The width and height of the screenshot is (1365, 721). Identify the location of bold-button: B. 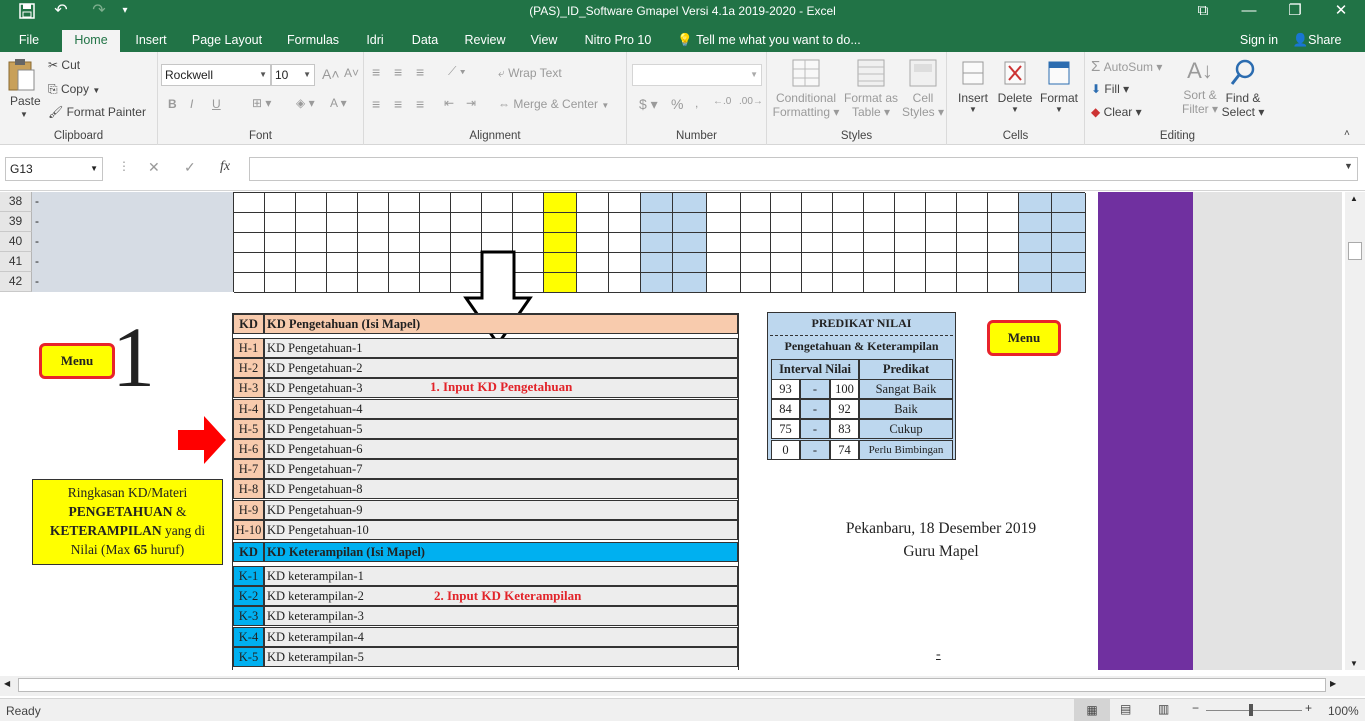
(172, 104).